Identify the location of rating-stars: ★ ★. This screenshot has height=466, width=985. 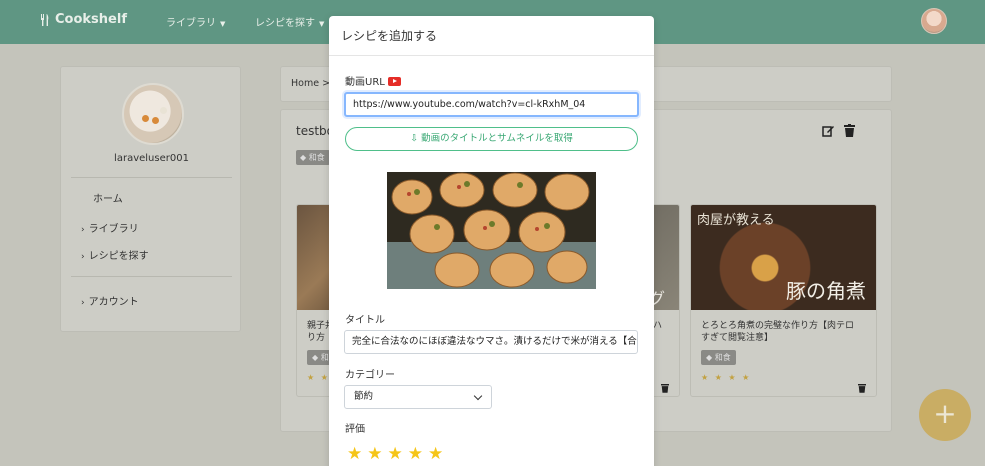
(318, 377).